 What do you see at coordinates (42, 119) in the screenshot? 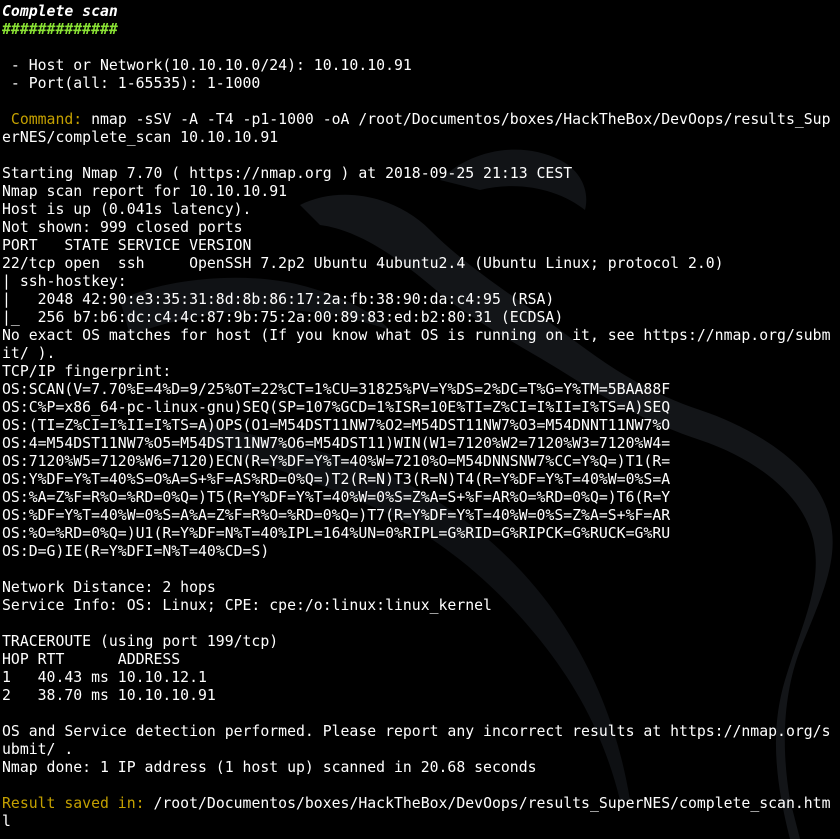
I see `command-label: Command:` at bounding box center [42, 119].